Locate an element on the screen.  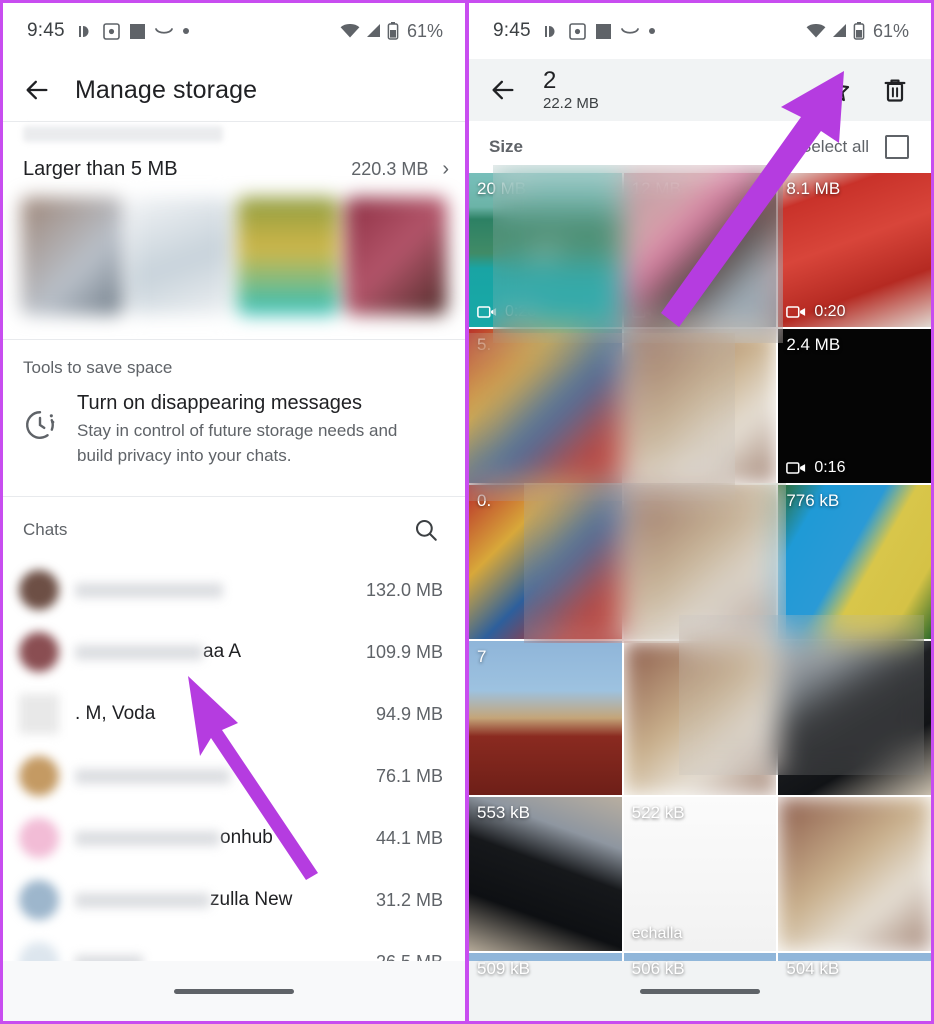
nav-bar-right is located at coordinates (700, 991).